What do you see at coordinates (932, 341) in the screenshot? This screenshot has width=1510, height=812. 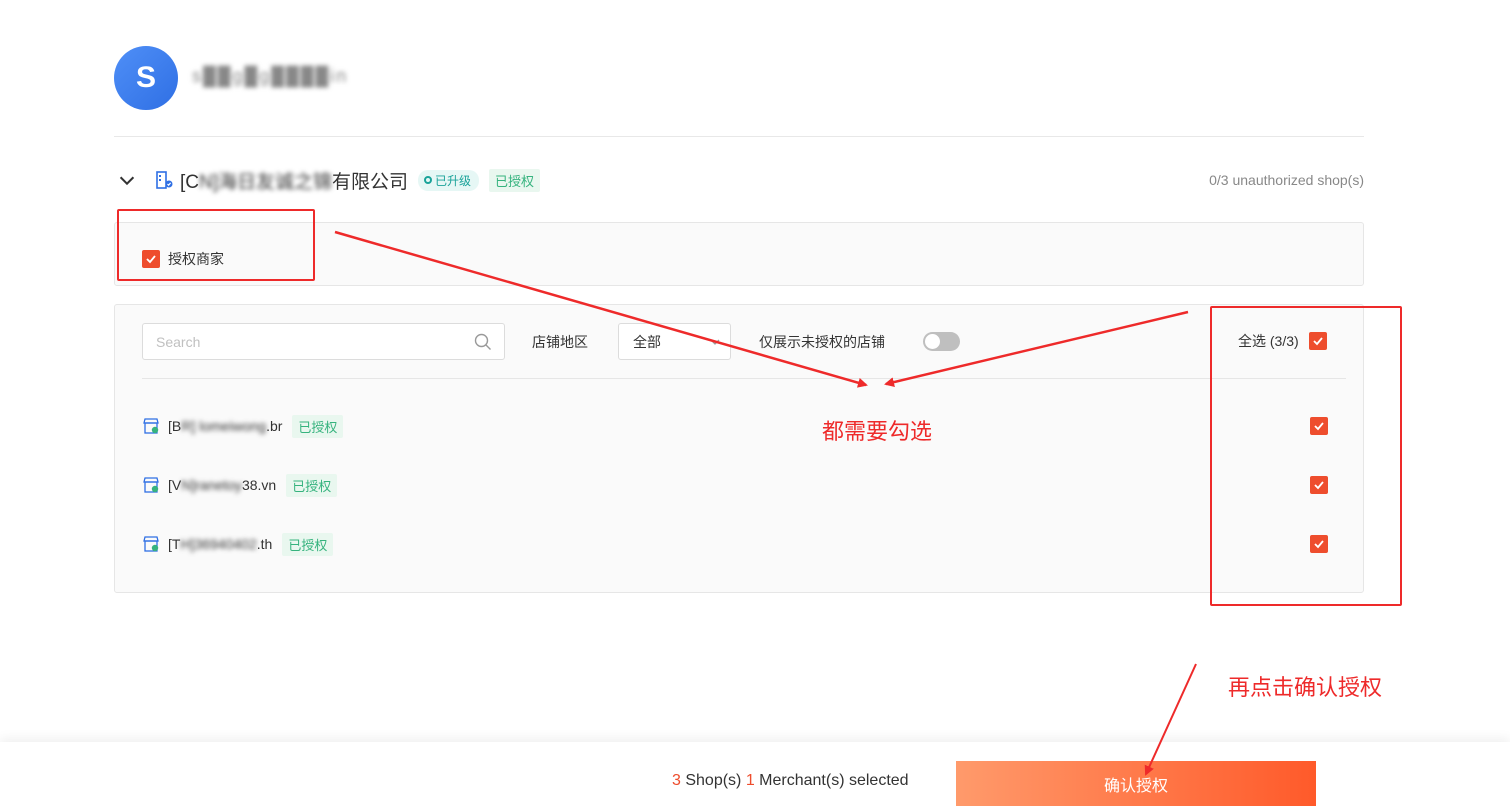 I see `toggle-knob` at bounding box center [932, 341].